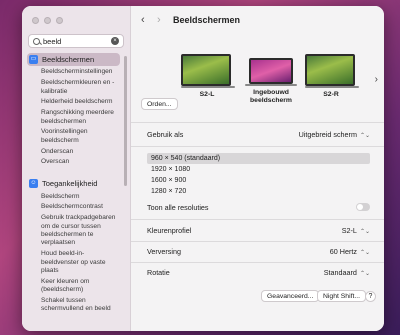 This screenshot has width=400, height=335. Describe the element at coordinates (376, 79) in the screenshot. I see `chevron-right-icon: ›` at that location.